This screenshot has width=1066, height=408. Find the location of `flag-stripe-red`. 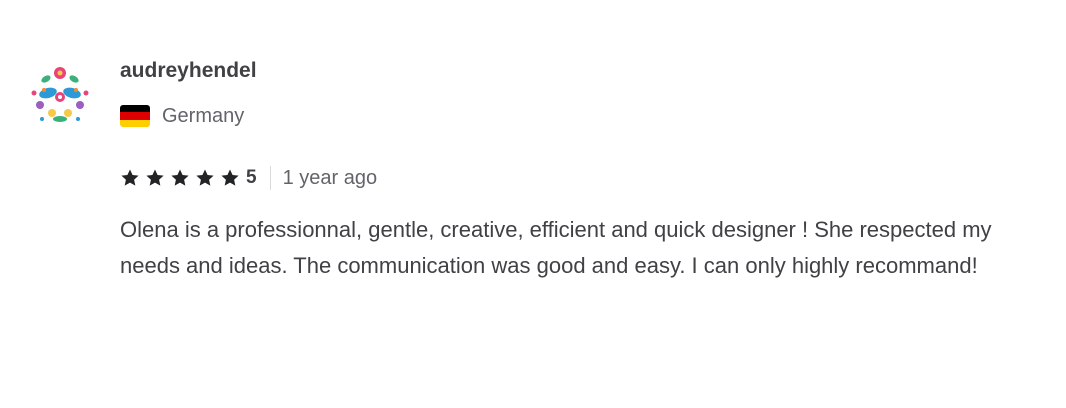

flag-stripe-red is located at coordinates (135, 116).